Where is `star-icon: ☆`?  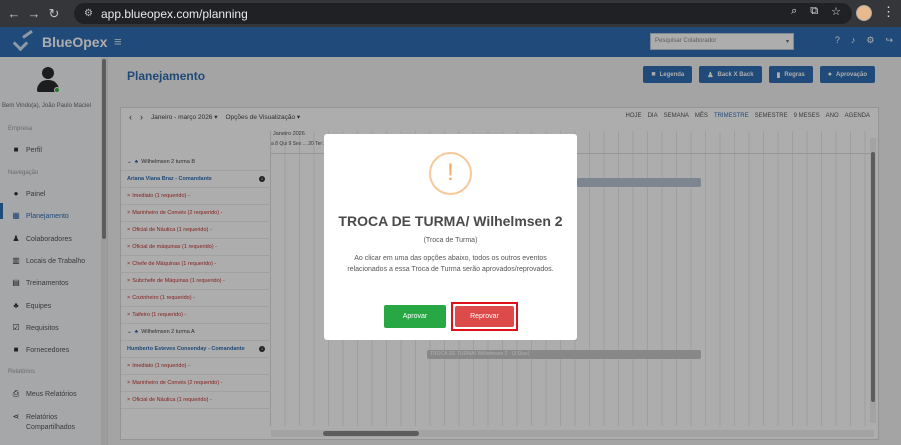
star-icon: ☆ is located at coordinates (836, 11).